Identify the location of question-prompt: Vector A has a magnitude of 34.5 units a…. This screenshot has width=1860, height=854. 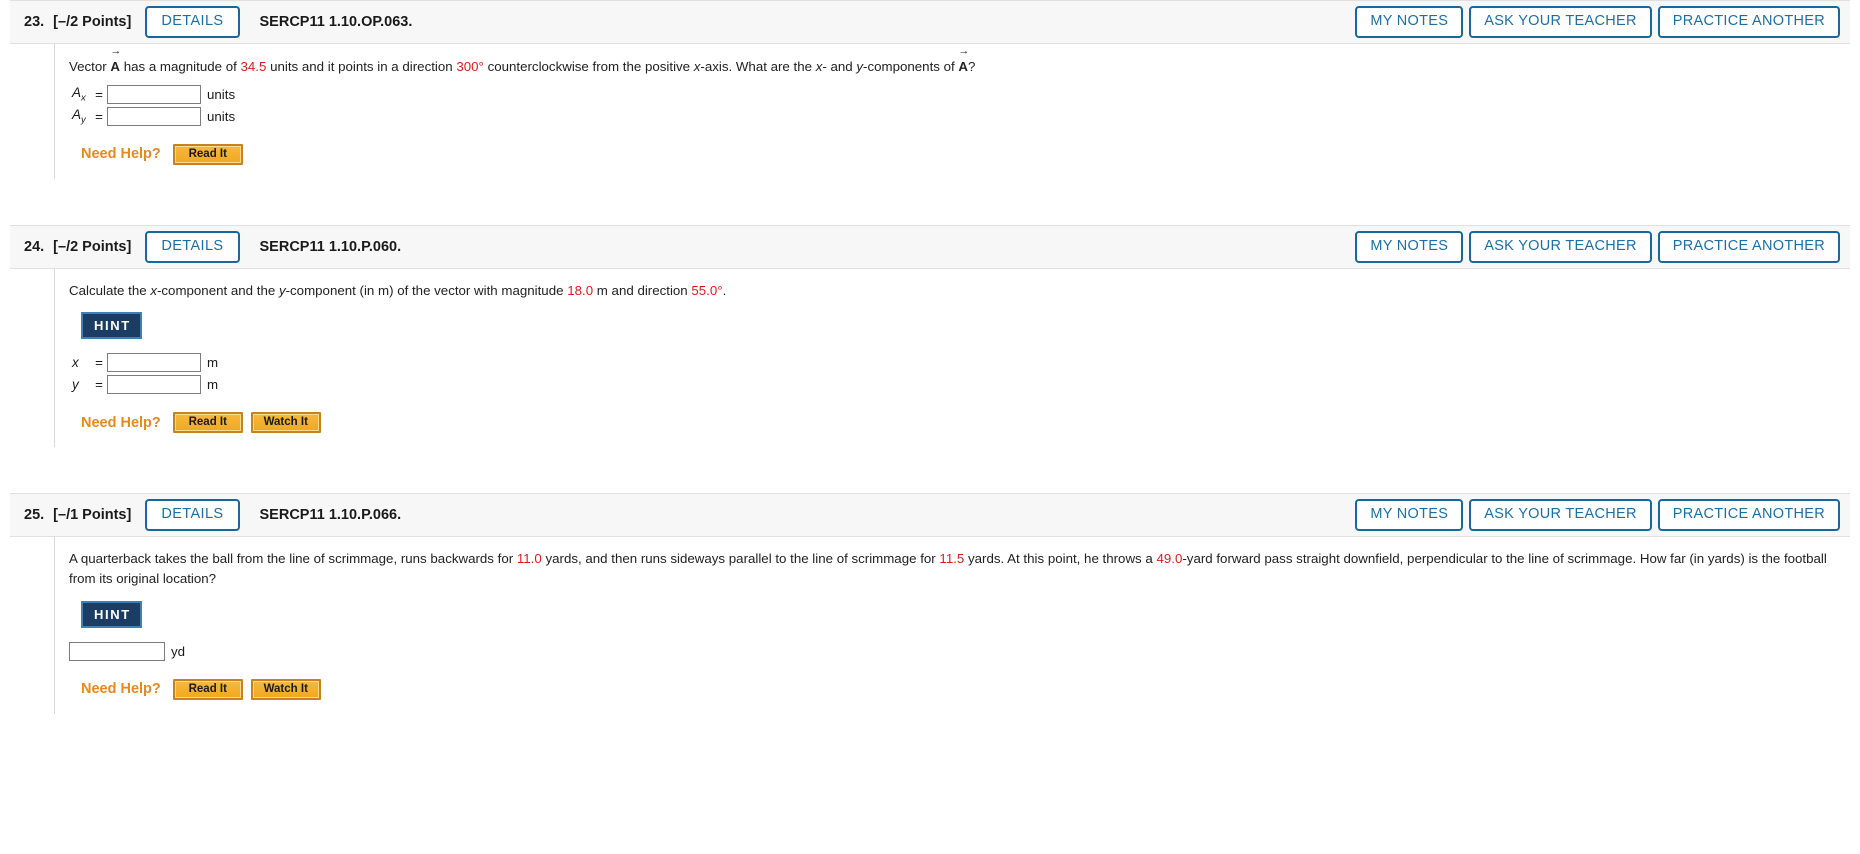
(959, 61).